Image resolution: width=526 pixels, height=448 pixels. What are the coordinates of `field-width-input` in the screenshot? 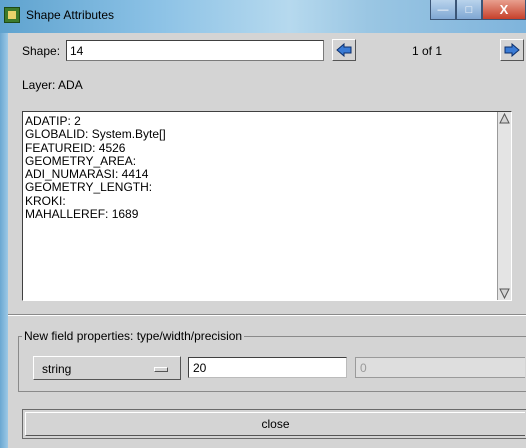 It's located at (267, 367).